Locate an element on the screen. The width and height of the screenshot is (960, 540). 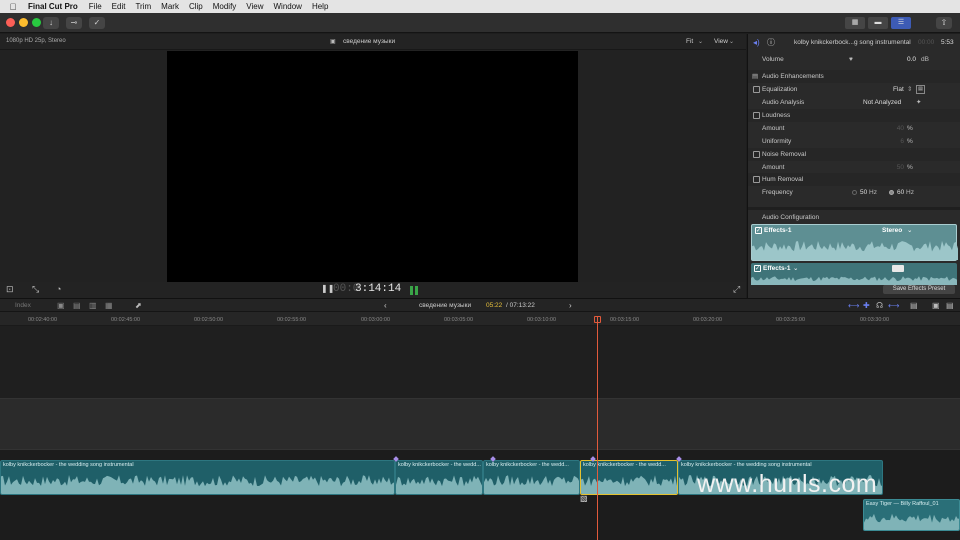
audio-config-effects-1-sub: ✓ Effects-1 ⌄ is located at coordinates (854, 274).